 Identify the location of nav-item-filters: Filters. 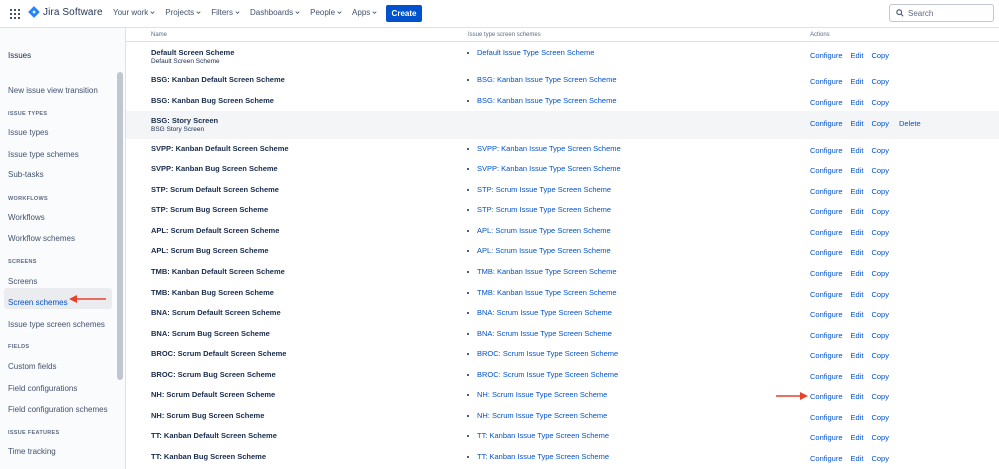
(226, 12).